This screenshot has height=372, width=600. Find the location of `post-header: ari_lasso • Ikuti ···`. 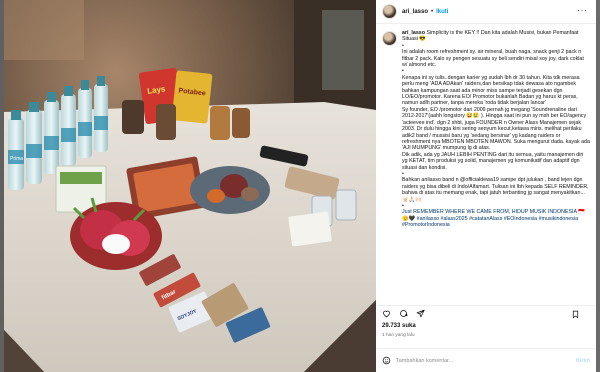

post-header: ari_lasso • Ikuti ··· is located at coordinates (486, 12).